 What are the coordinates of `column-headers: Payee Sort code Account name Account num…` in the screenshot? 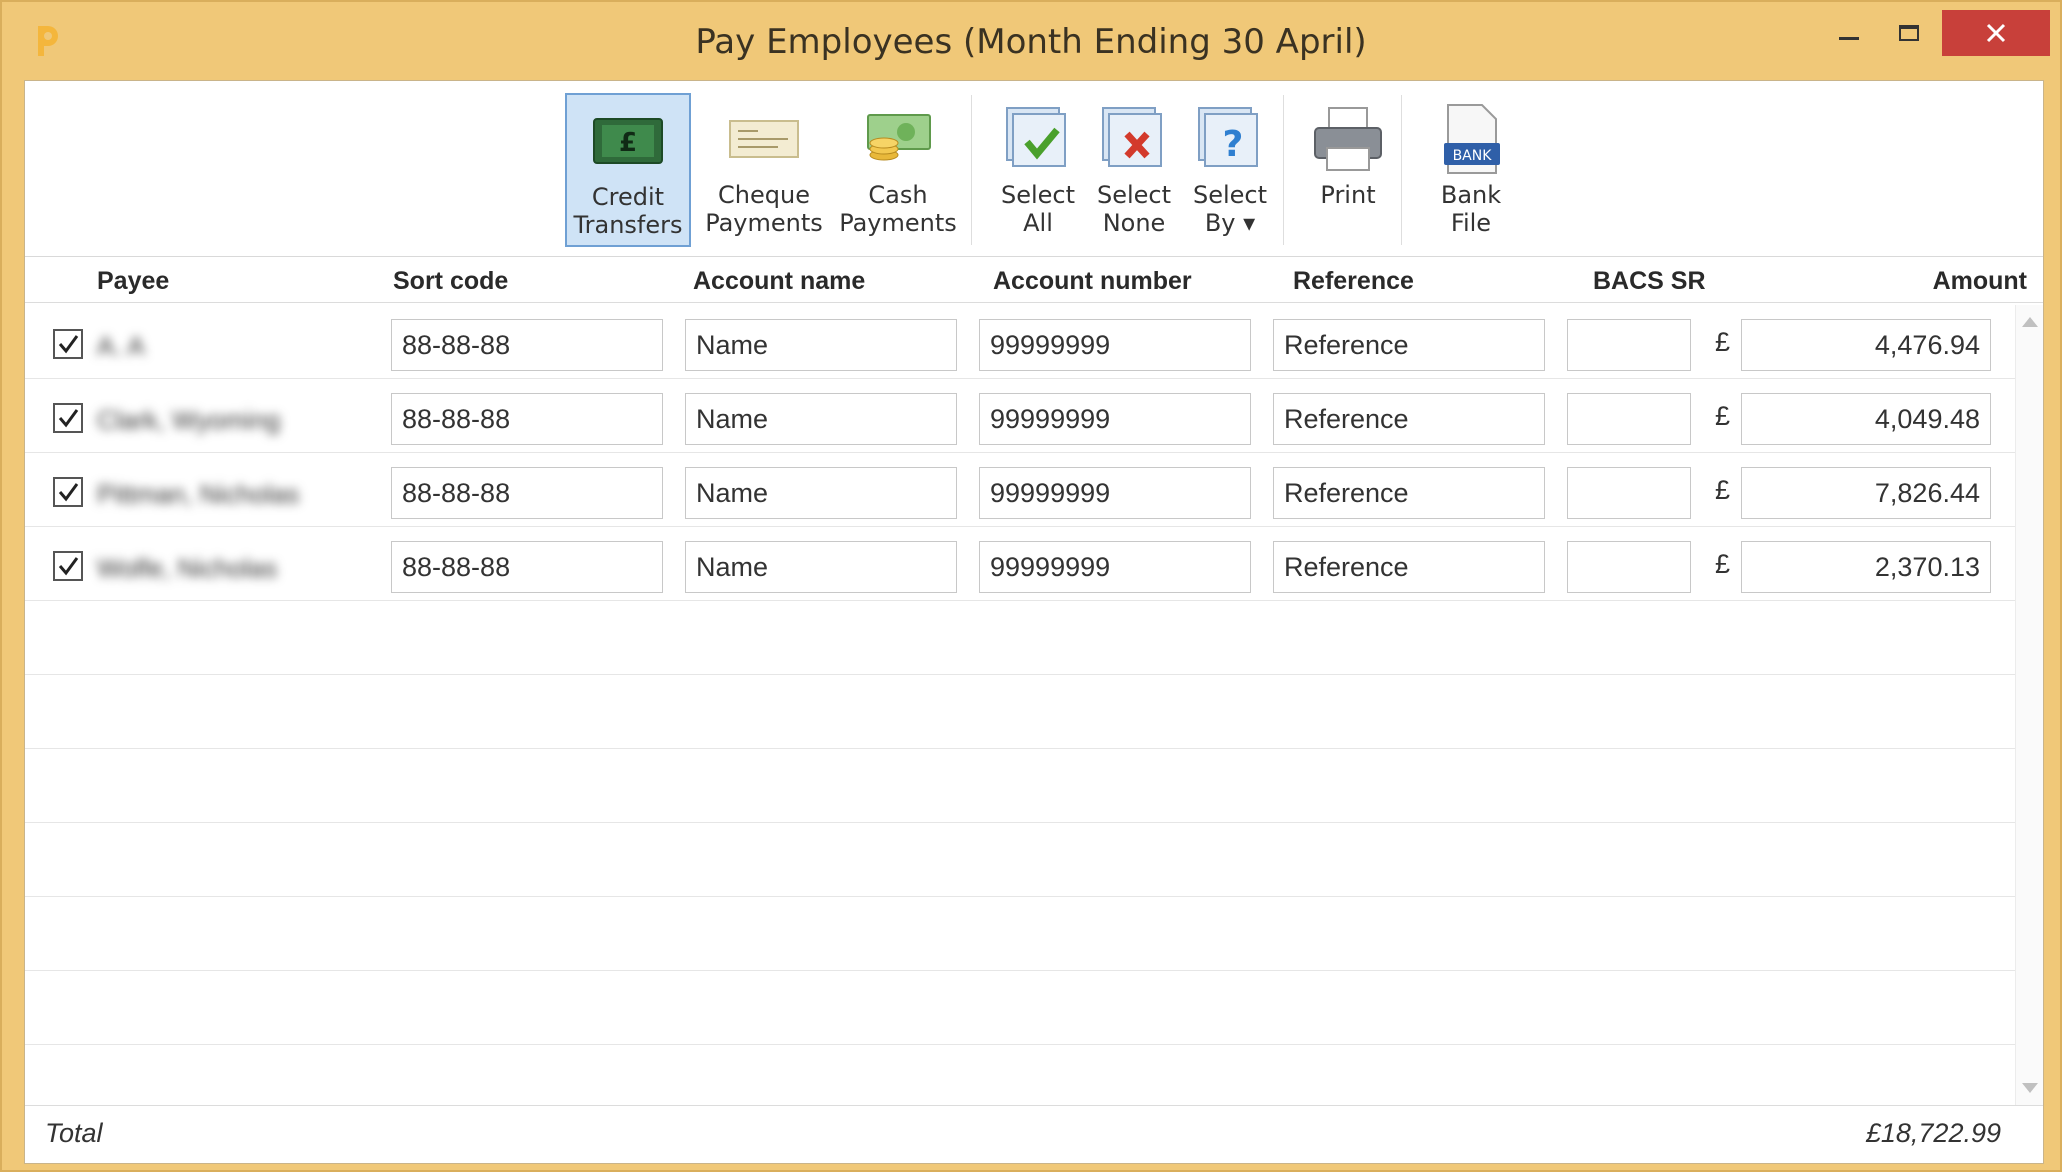 It's located at (1034, 281).